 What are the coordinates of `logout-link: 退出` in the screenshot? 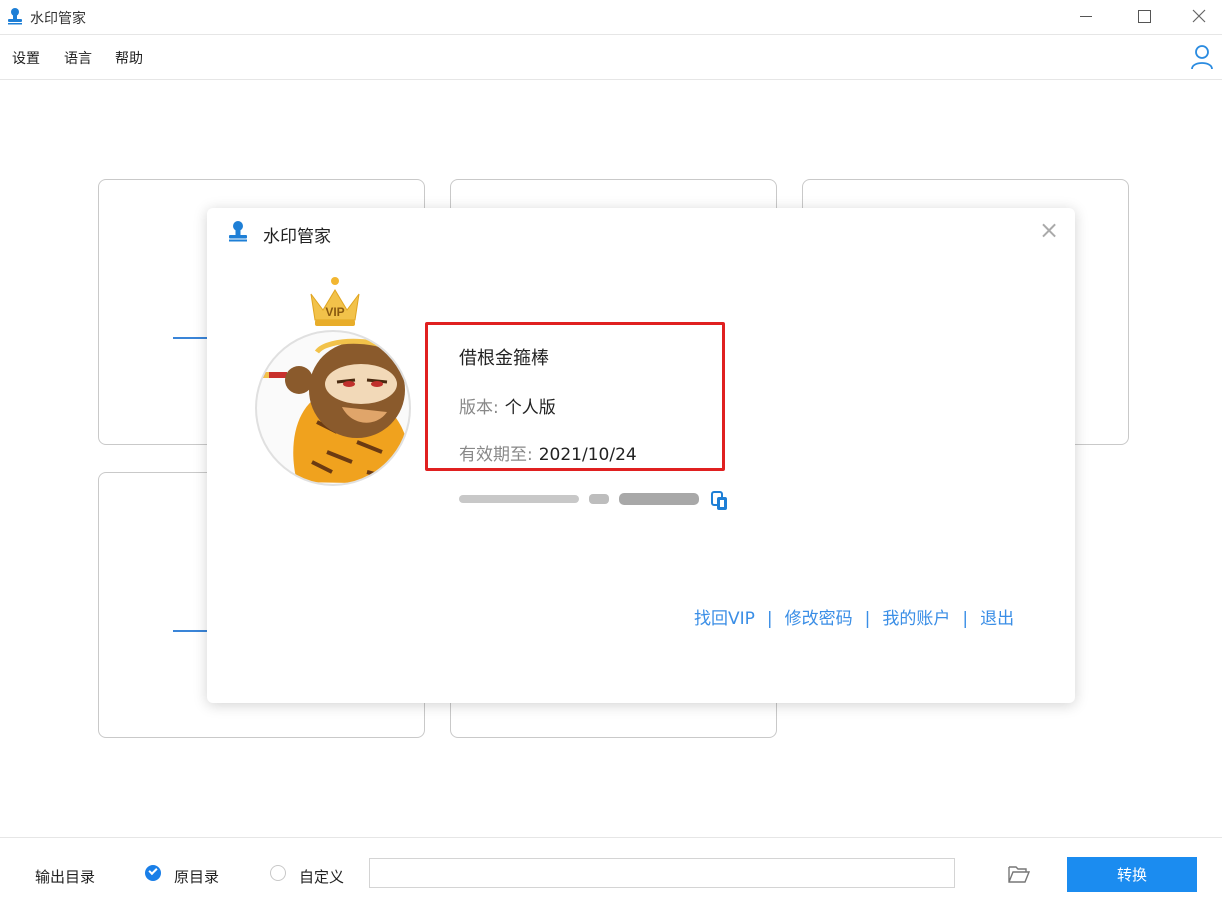 It's located at (997, 619).